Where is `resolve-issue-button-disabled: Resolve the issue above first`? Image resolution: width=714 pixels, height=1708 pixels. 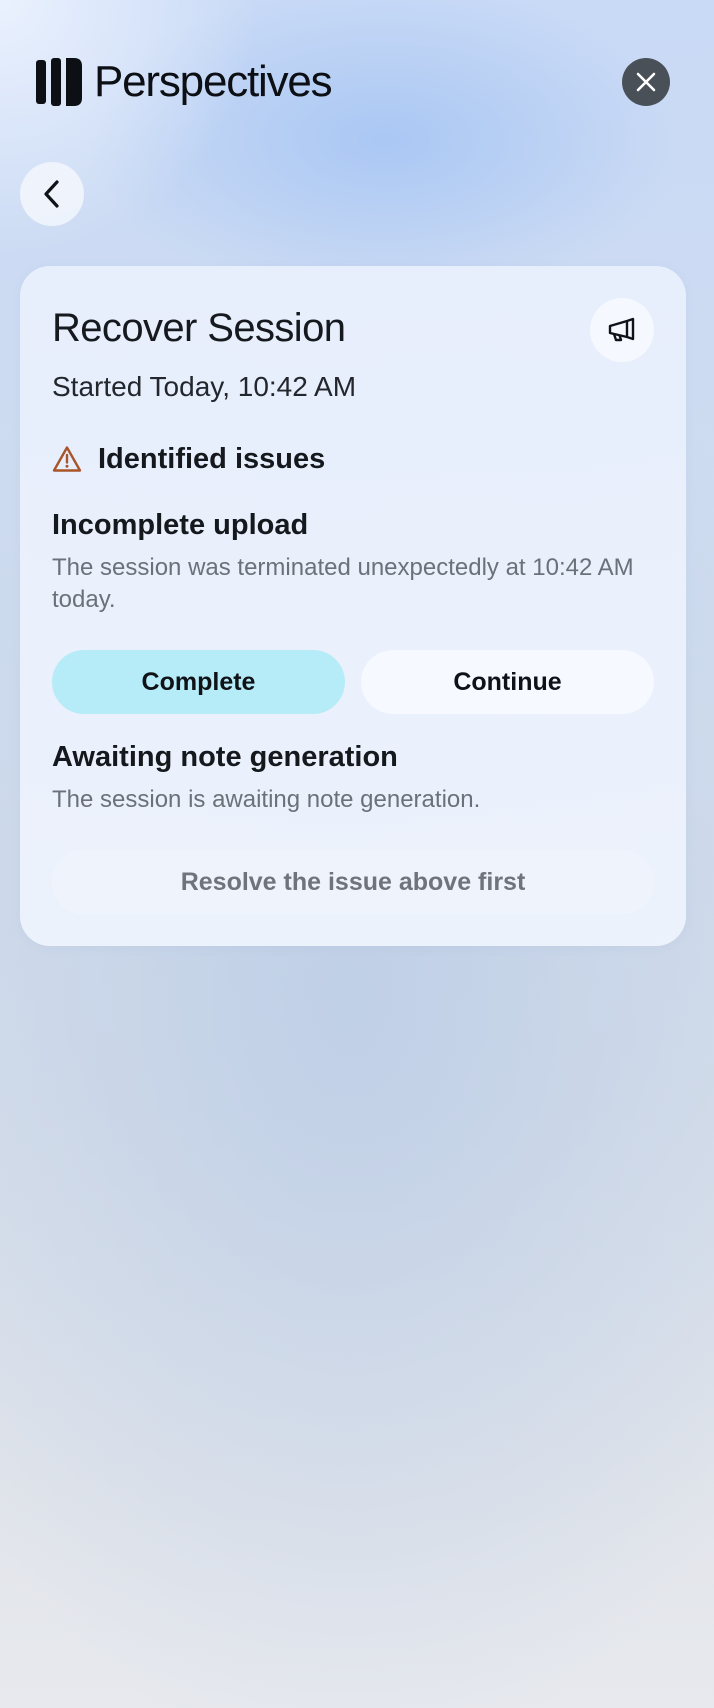
resolve-issue-button-disabled: Resolve the issue above first is located at coordinates (353, 882).